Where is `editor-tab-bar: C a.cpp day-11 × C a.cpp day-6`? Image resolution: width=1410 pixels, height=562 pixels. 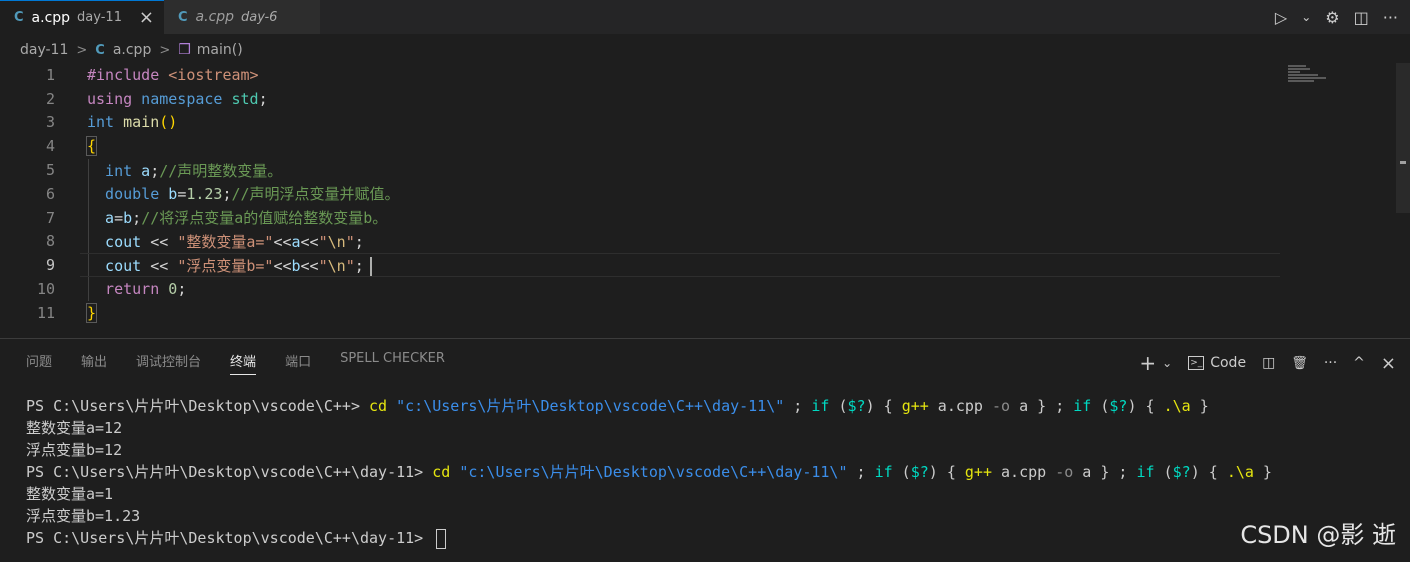 editor-tab-bar: C a.cpp day-11 × C a.cpp day-6 is located at coordinates (705, 17).